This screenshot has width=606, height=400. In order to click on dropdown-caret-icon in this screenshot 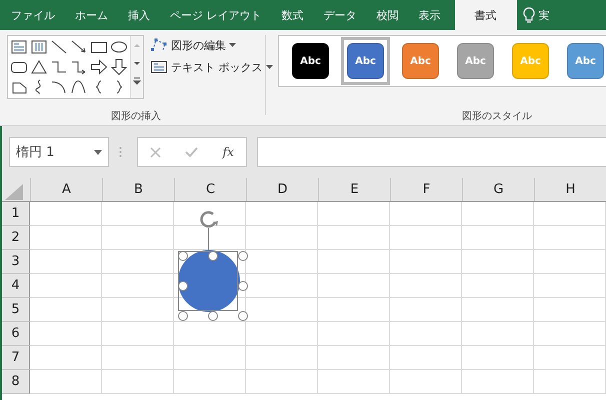, I will do `click(98, 152)`.